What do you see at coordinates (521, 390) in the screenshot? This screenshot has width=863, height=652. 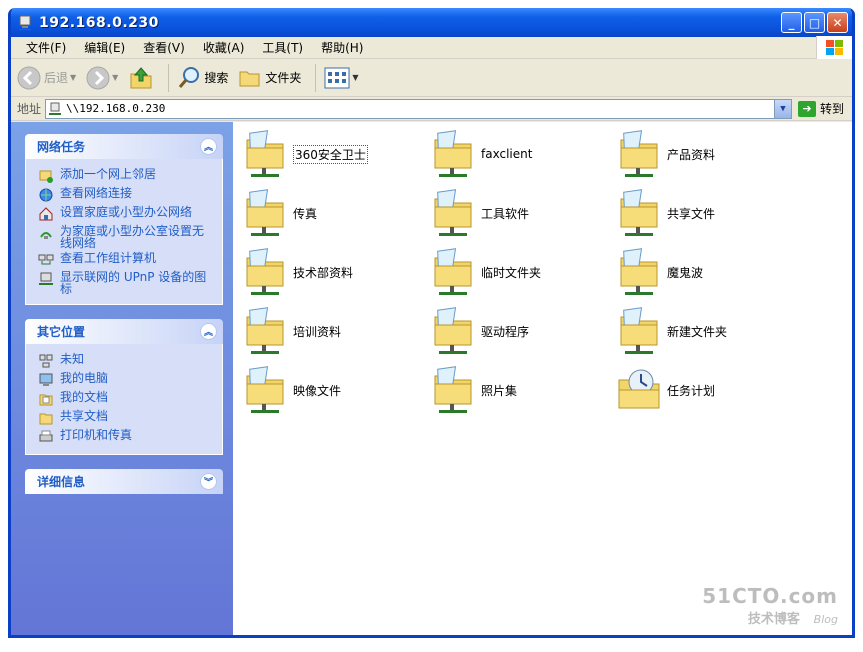 I see `file-item: 照片集` at bounding box center [521, 390].